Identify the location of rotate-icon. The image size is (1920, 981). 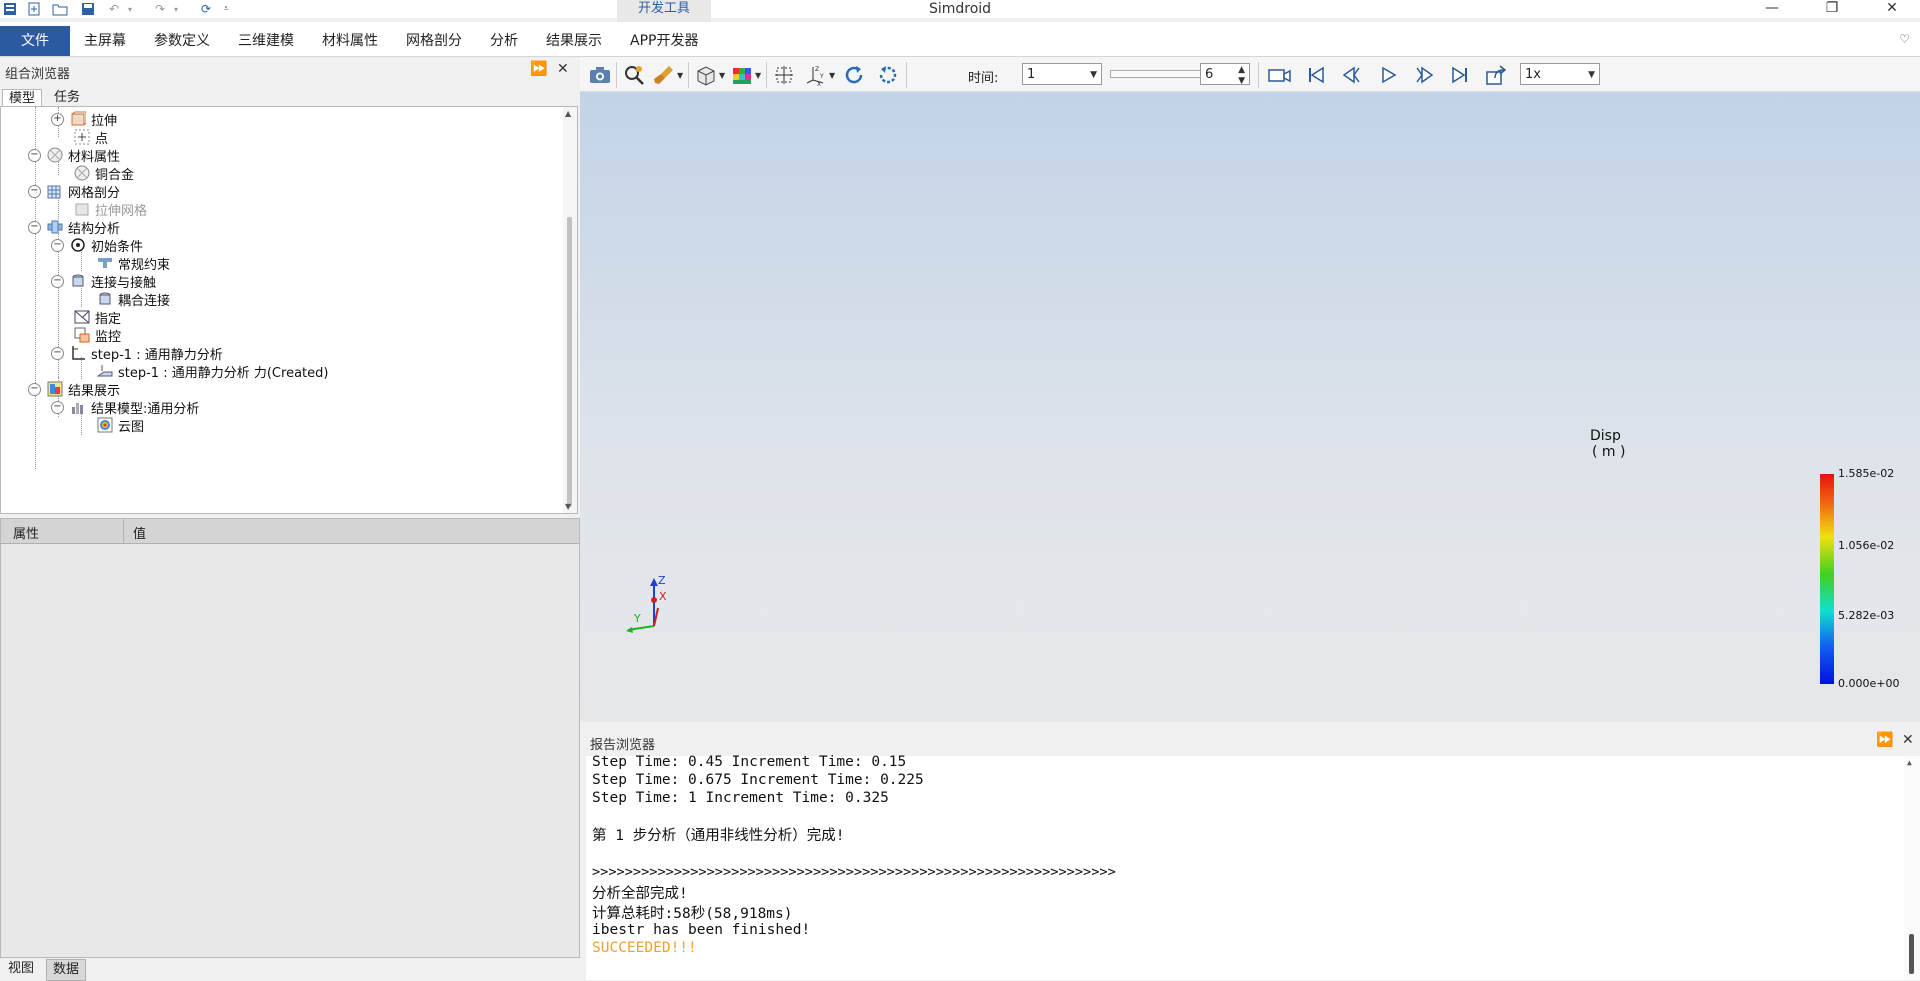
(854, 75).